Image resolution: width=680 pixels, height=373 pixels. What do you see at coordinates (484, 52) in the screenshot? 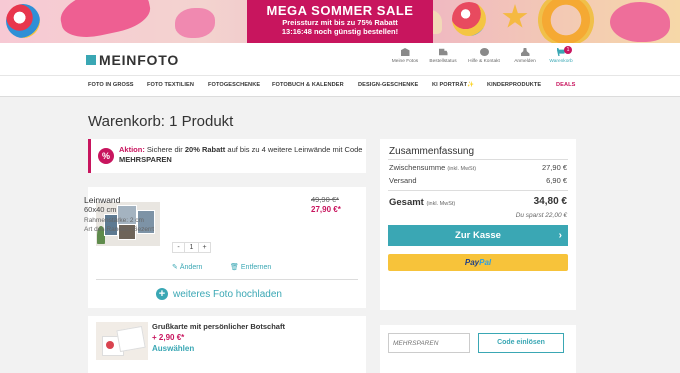
I see `help-icon` at bounding box center [484, 52].